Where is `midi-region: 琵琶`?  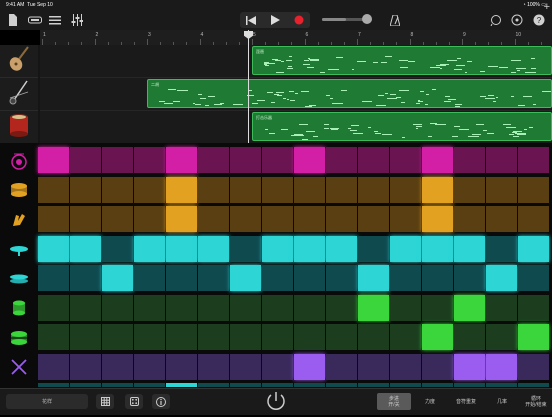
midi-region: 琵琶 is located at coordinates (402, 60).